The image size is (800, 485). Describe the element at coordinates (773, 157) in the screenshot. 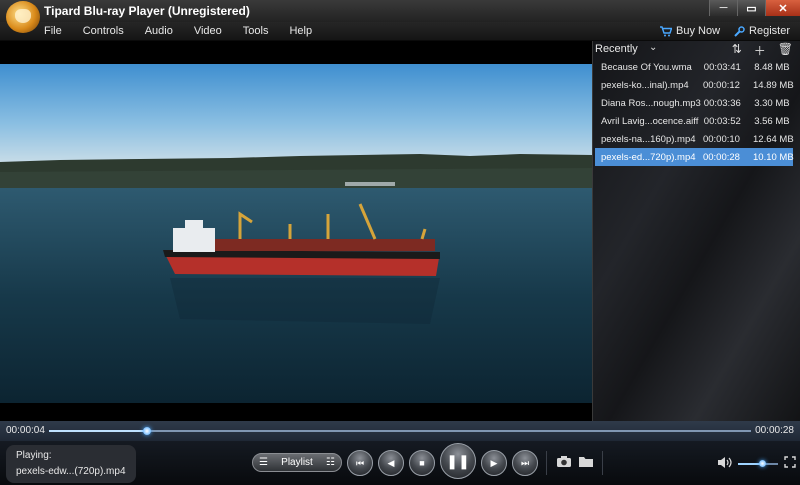

I see `item-size: 10.10 MB` at that location.